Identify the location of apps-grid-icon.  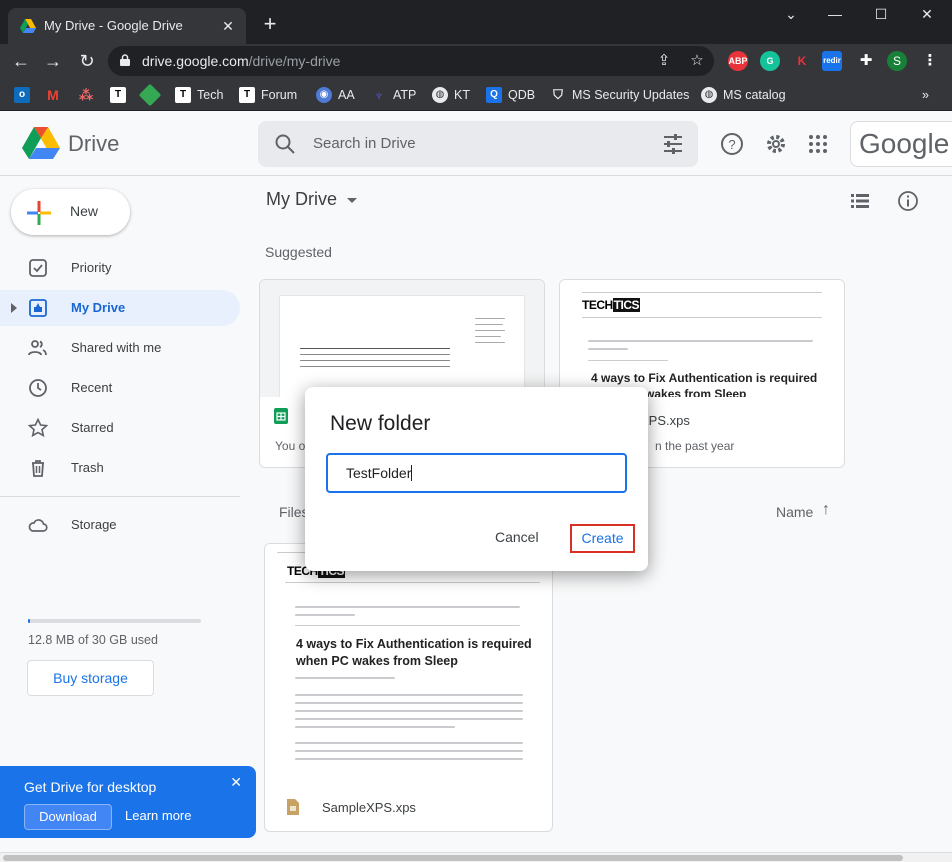
(818, 144).